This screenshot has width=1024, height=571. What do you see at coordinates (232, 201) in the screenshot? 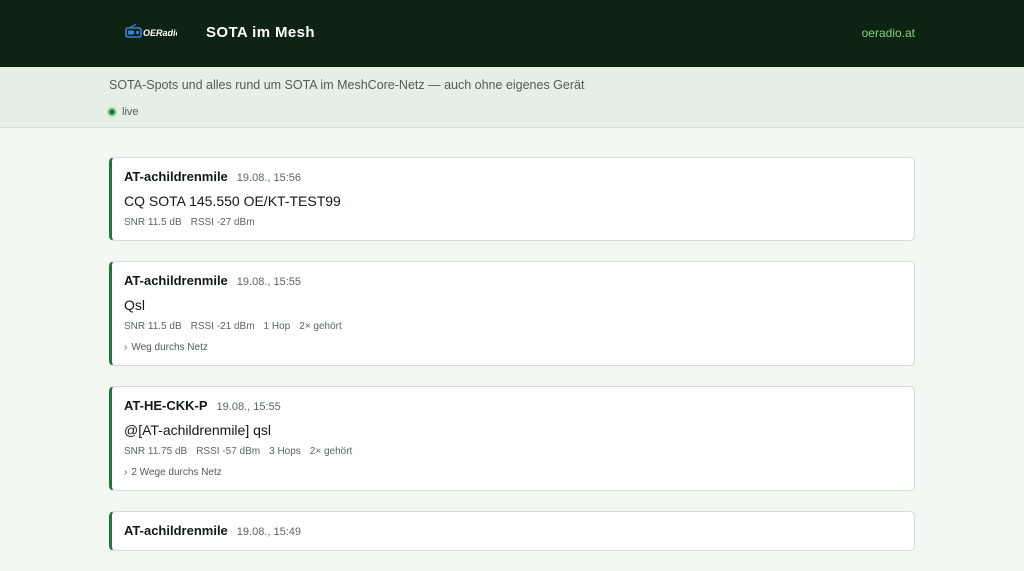
I see `message-text: CQ SOTA 145.550 OE/KT-TEST99` at bounding box center [232, 201].